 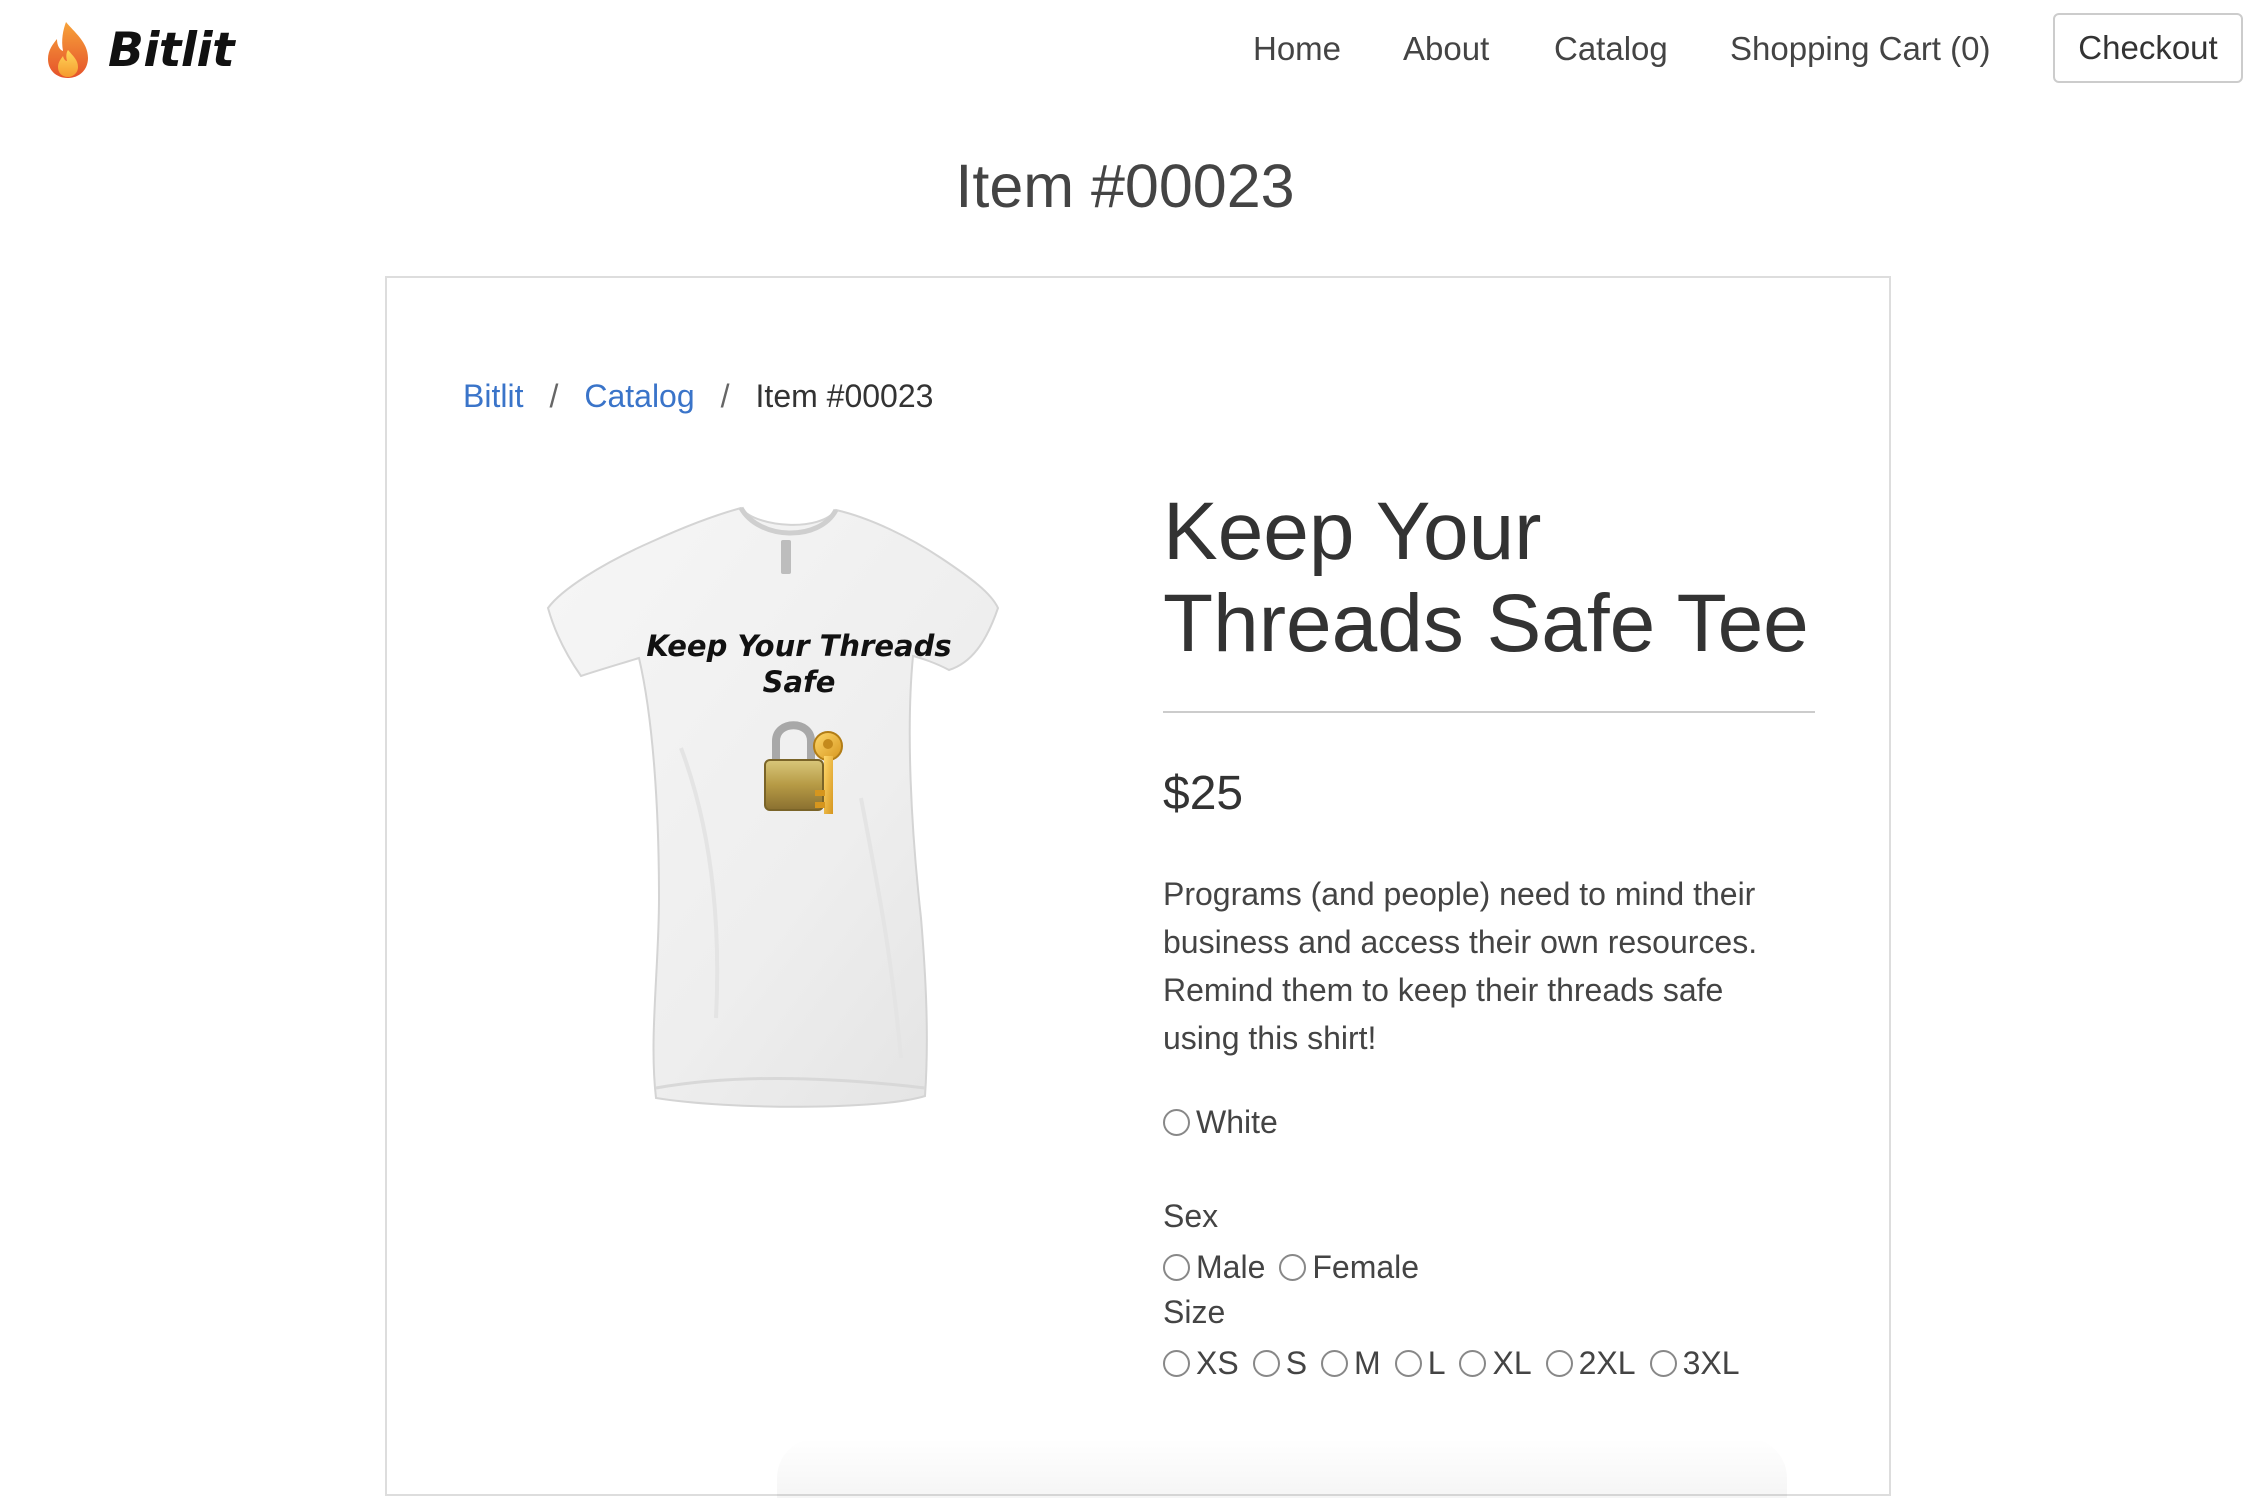 What do you see at coordinates (1351, 1363) in the screenshot?
I see `size-option-m: M` at bounding box center [1351, 1363].